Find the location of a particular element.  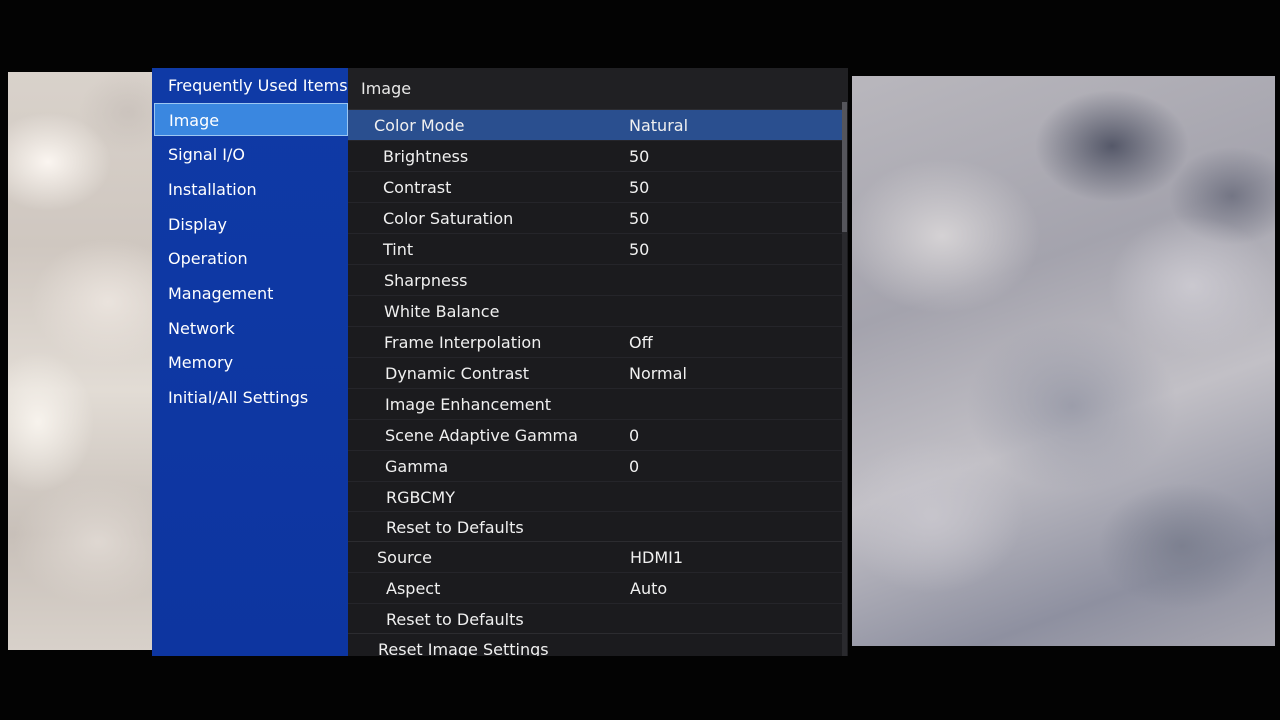

setting-label: Contrast is located at coordinates (417, 187).